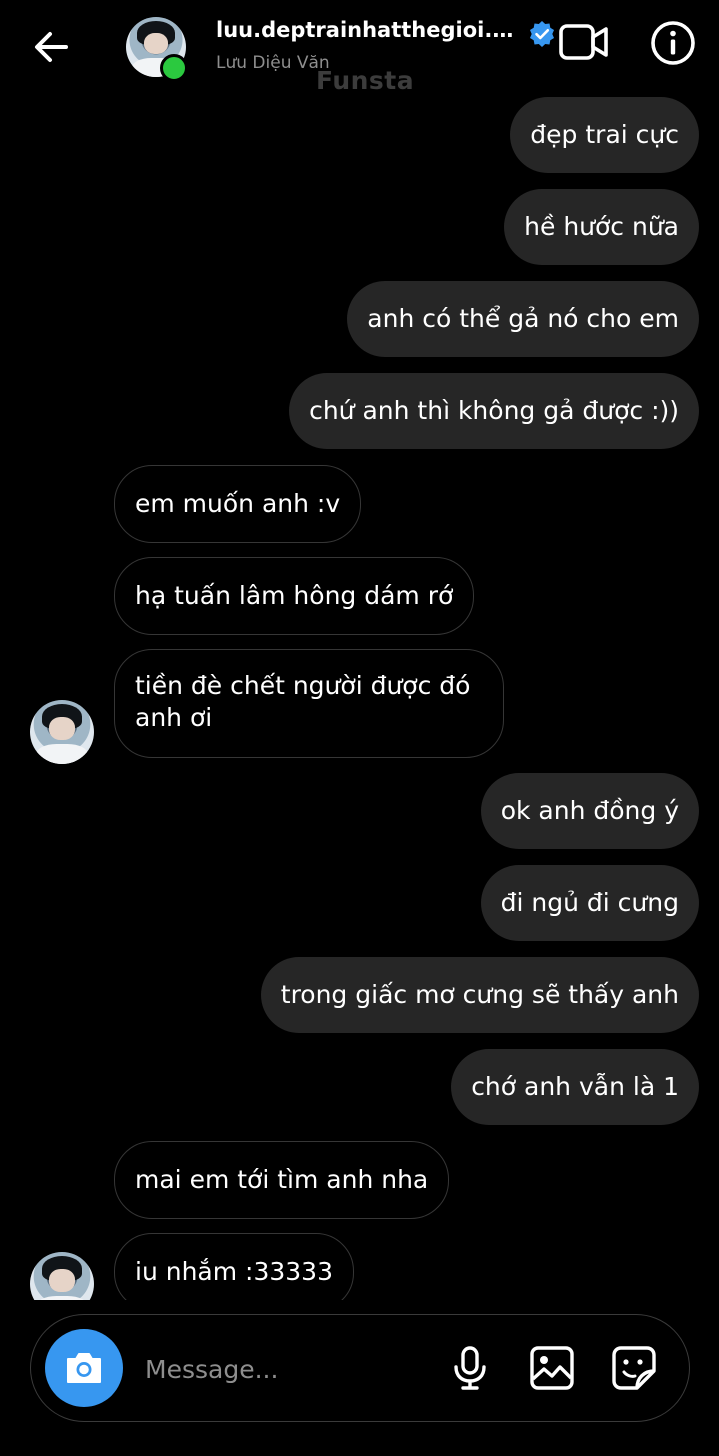  I want to click on message-bubble-outgoing: chứ anh thì không gả được :)), so click(494, 411).